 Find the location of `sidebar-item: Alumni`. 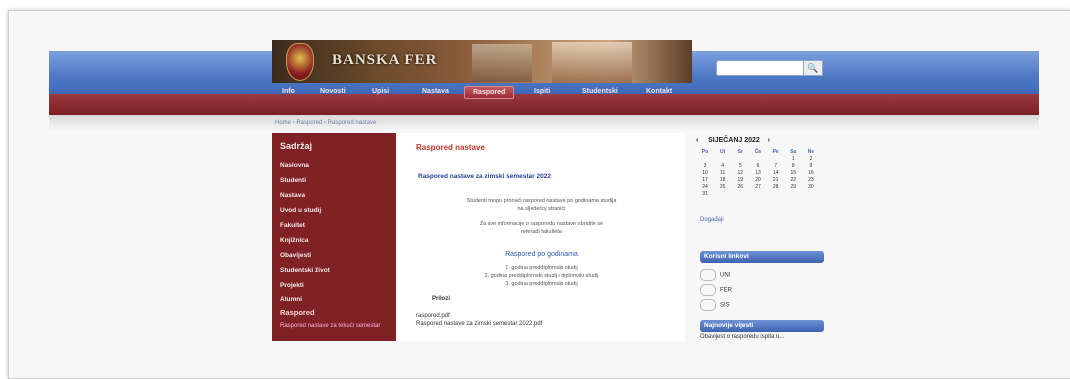

sidebar-item: Alumni is located at coordinates (291, 299).